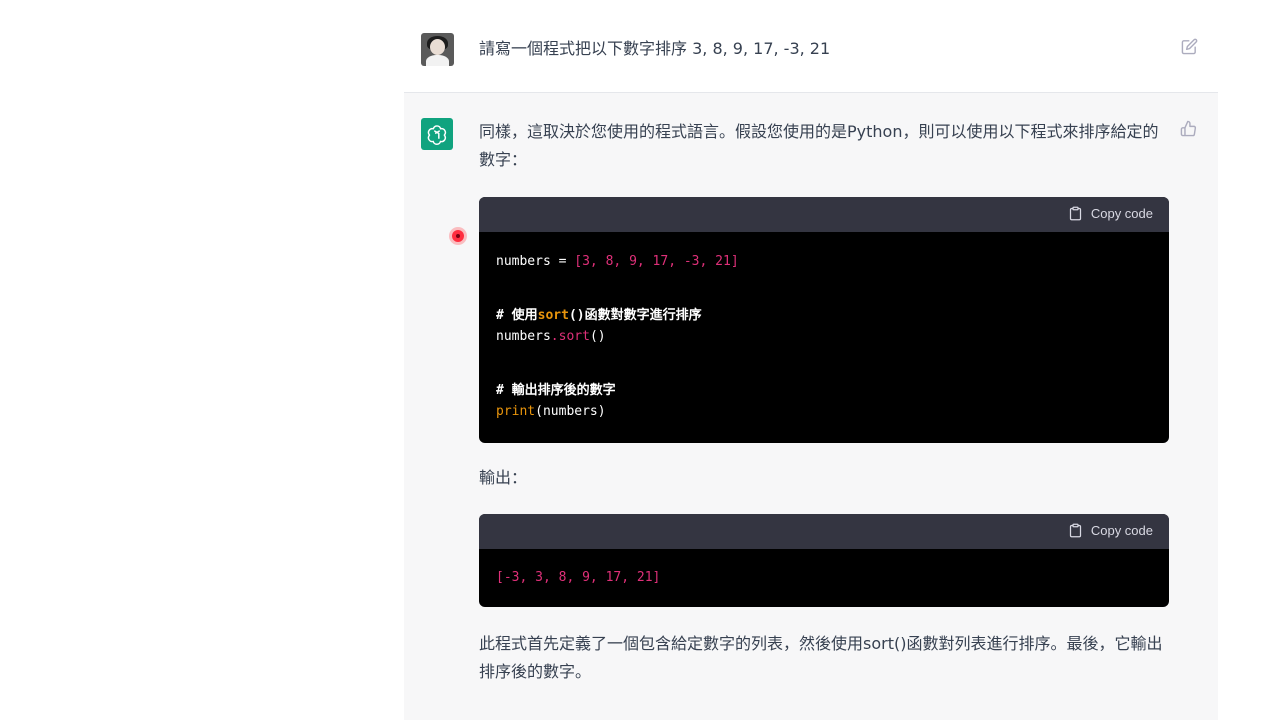 This screenshot has width=1280, height=720. What do you see at coordinates (437, 134) in the screenshot?
I see `chatgpt-logo-icon` at bounding box center [437, 134].